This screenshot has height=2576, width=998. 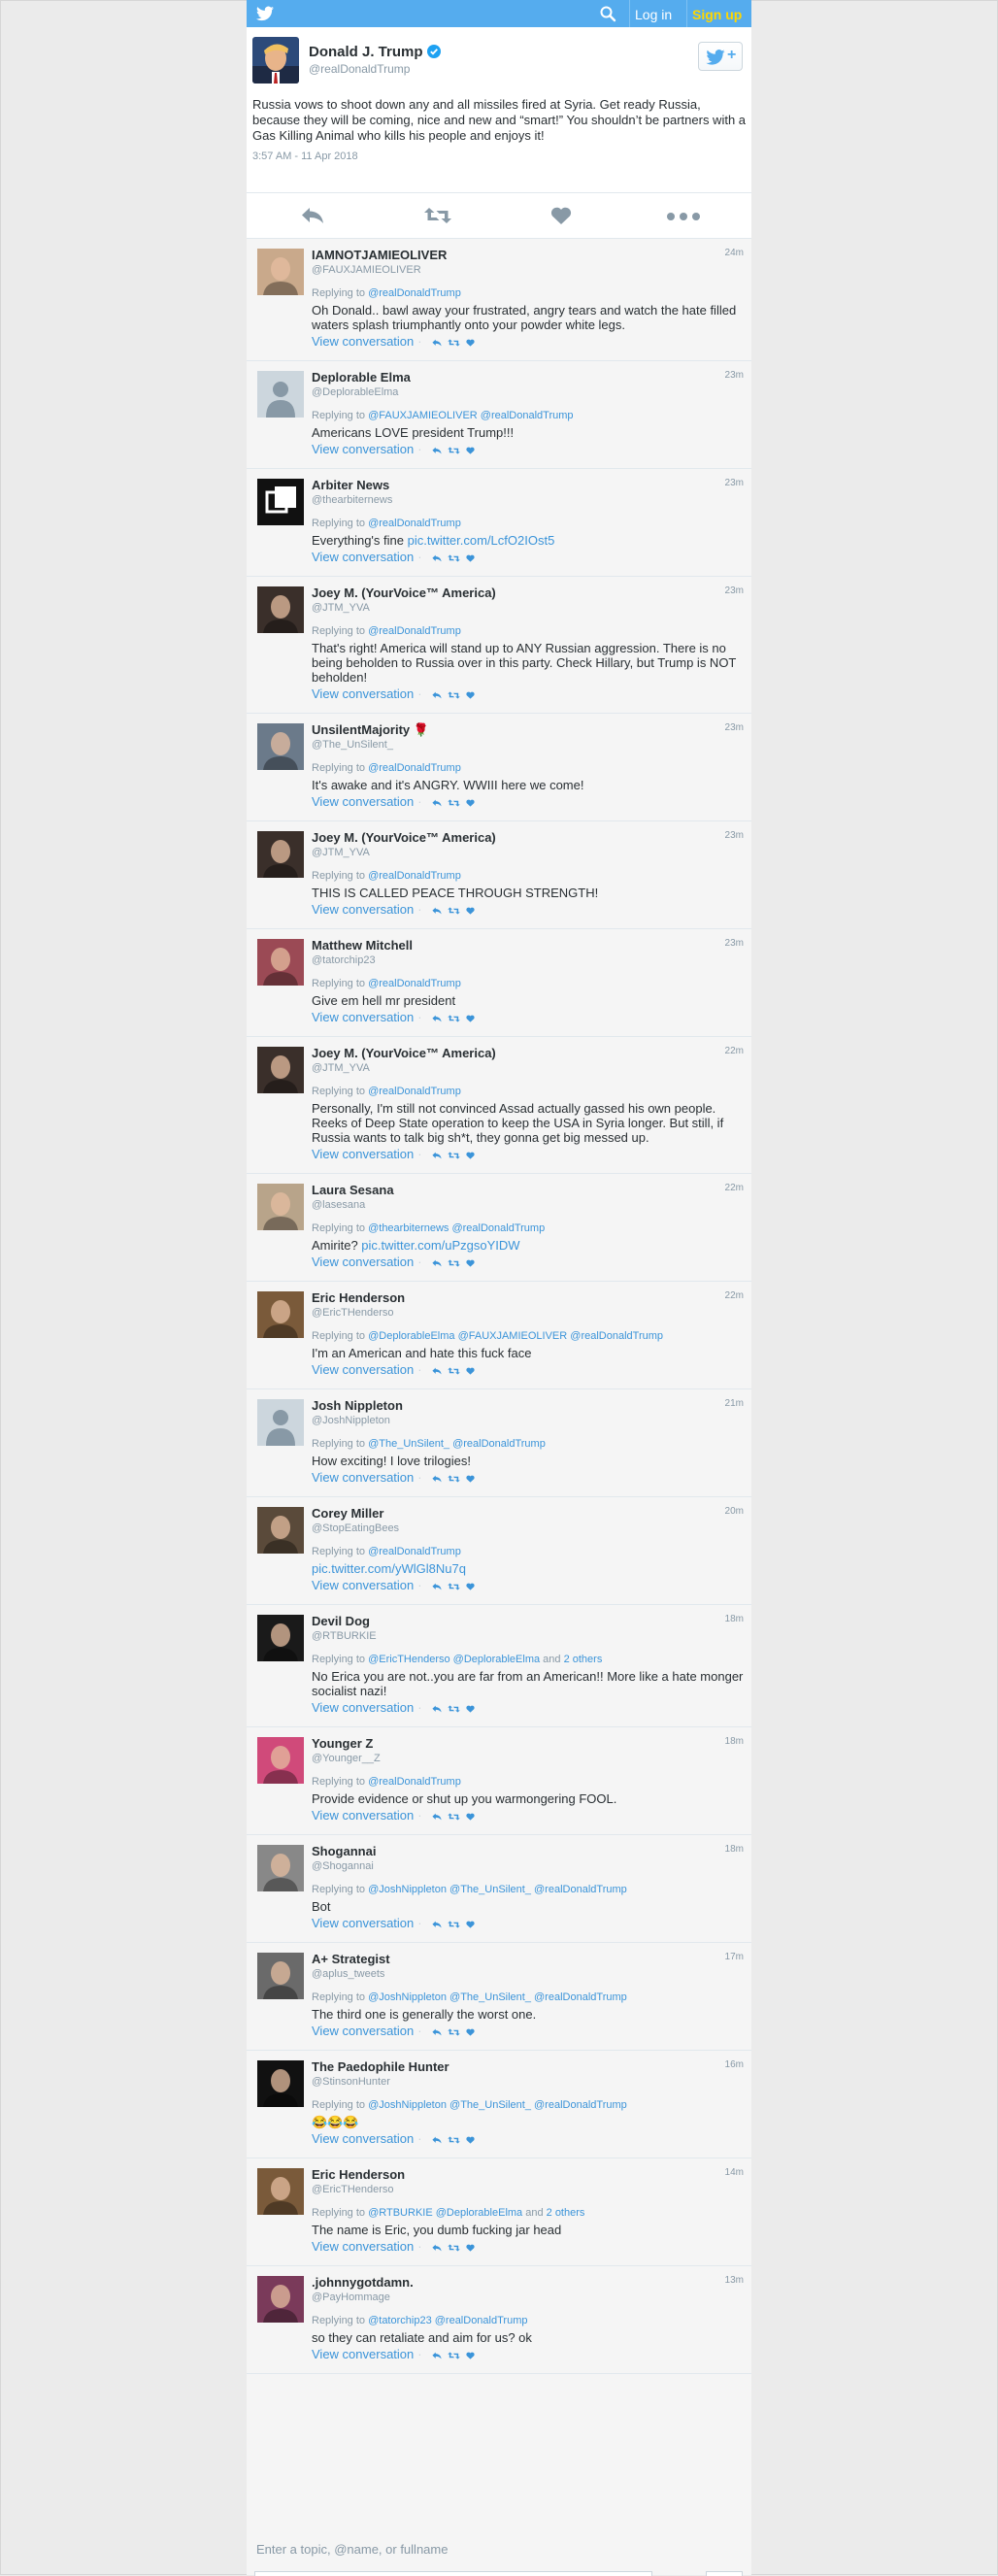 What do you see at coordinates (528, 730) in the screenshot?
I see `author-name: UnsilentMajority 🌹` at bounding box center [528, 730].